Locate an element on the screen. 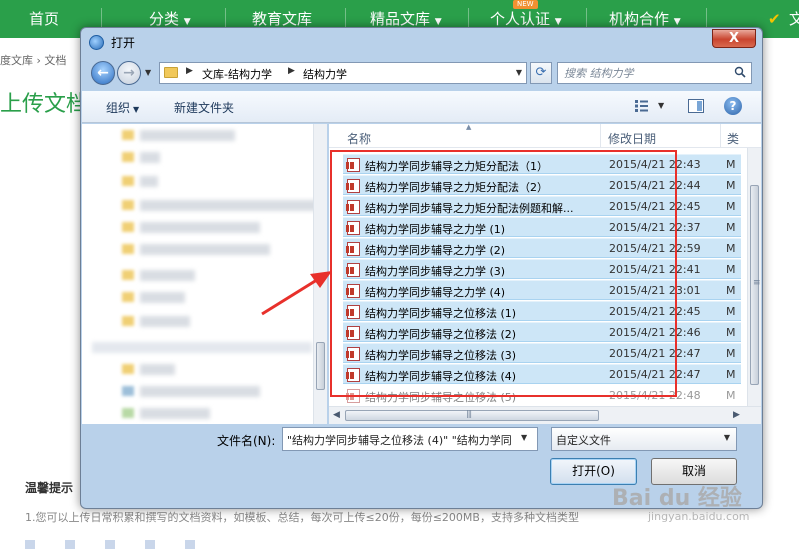 The width and height of the screenshot is (799, 549). column-header-name: 名称 is located at coordinates (359, 138).